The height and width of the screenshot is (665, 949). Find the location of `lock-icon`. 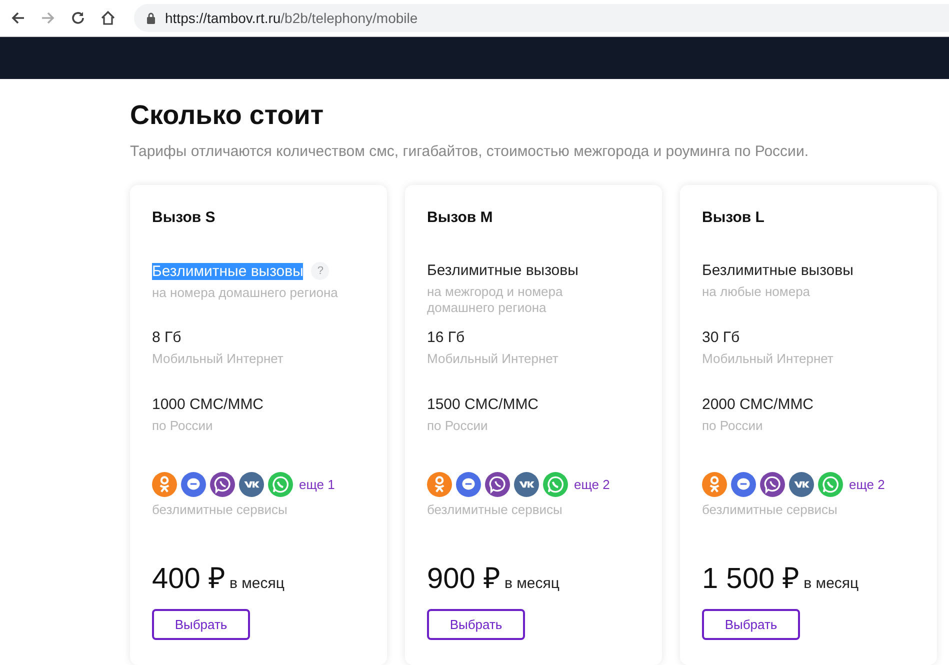

lock-icon is located at coordinates (151, 18).